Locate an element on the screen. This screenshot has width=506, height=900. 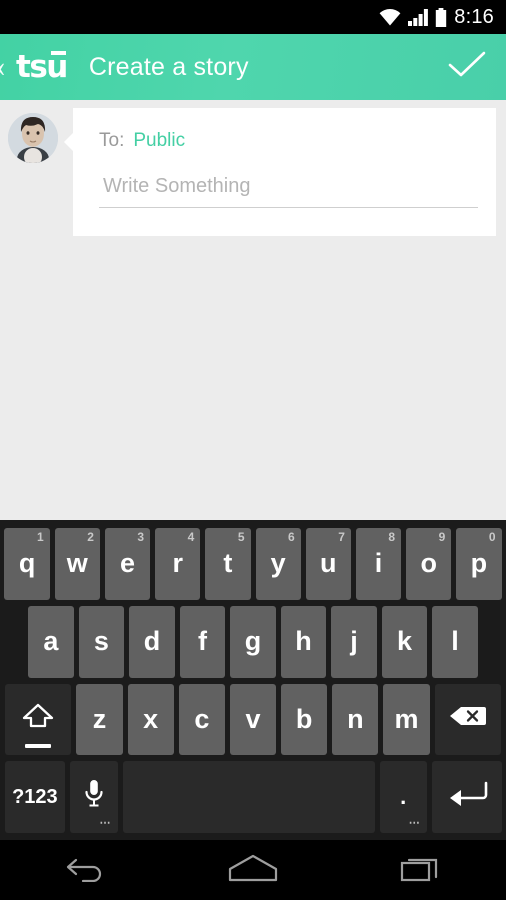
key-s-label: s is located at coordinates (101, 641).